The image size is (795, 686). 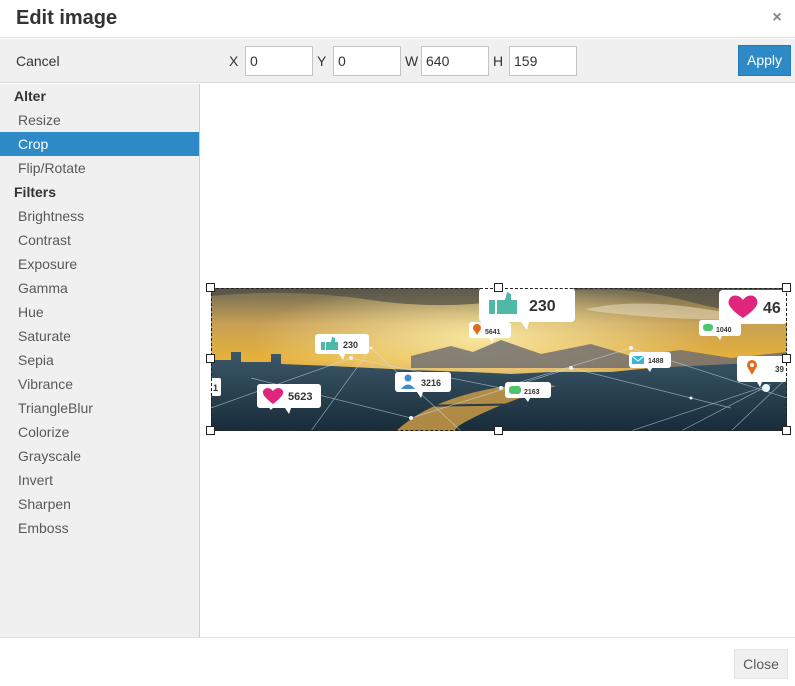 What do you see at coordinates (397, 19) in the screenshot?
I see `dialog-titlebar: Edit image ×` at bounding box center [397, 19].